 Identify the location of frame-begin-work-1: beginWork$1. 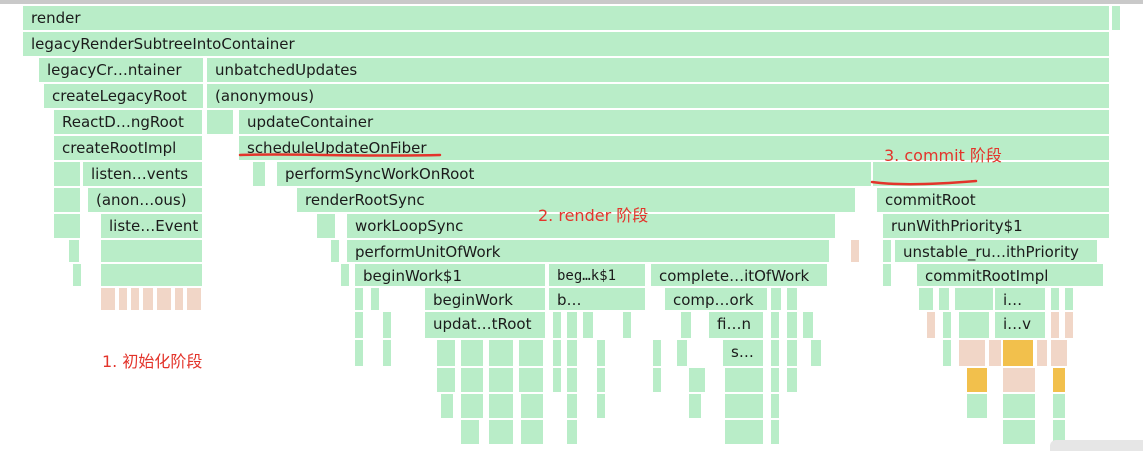
(450, 275).